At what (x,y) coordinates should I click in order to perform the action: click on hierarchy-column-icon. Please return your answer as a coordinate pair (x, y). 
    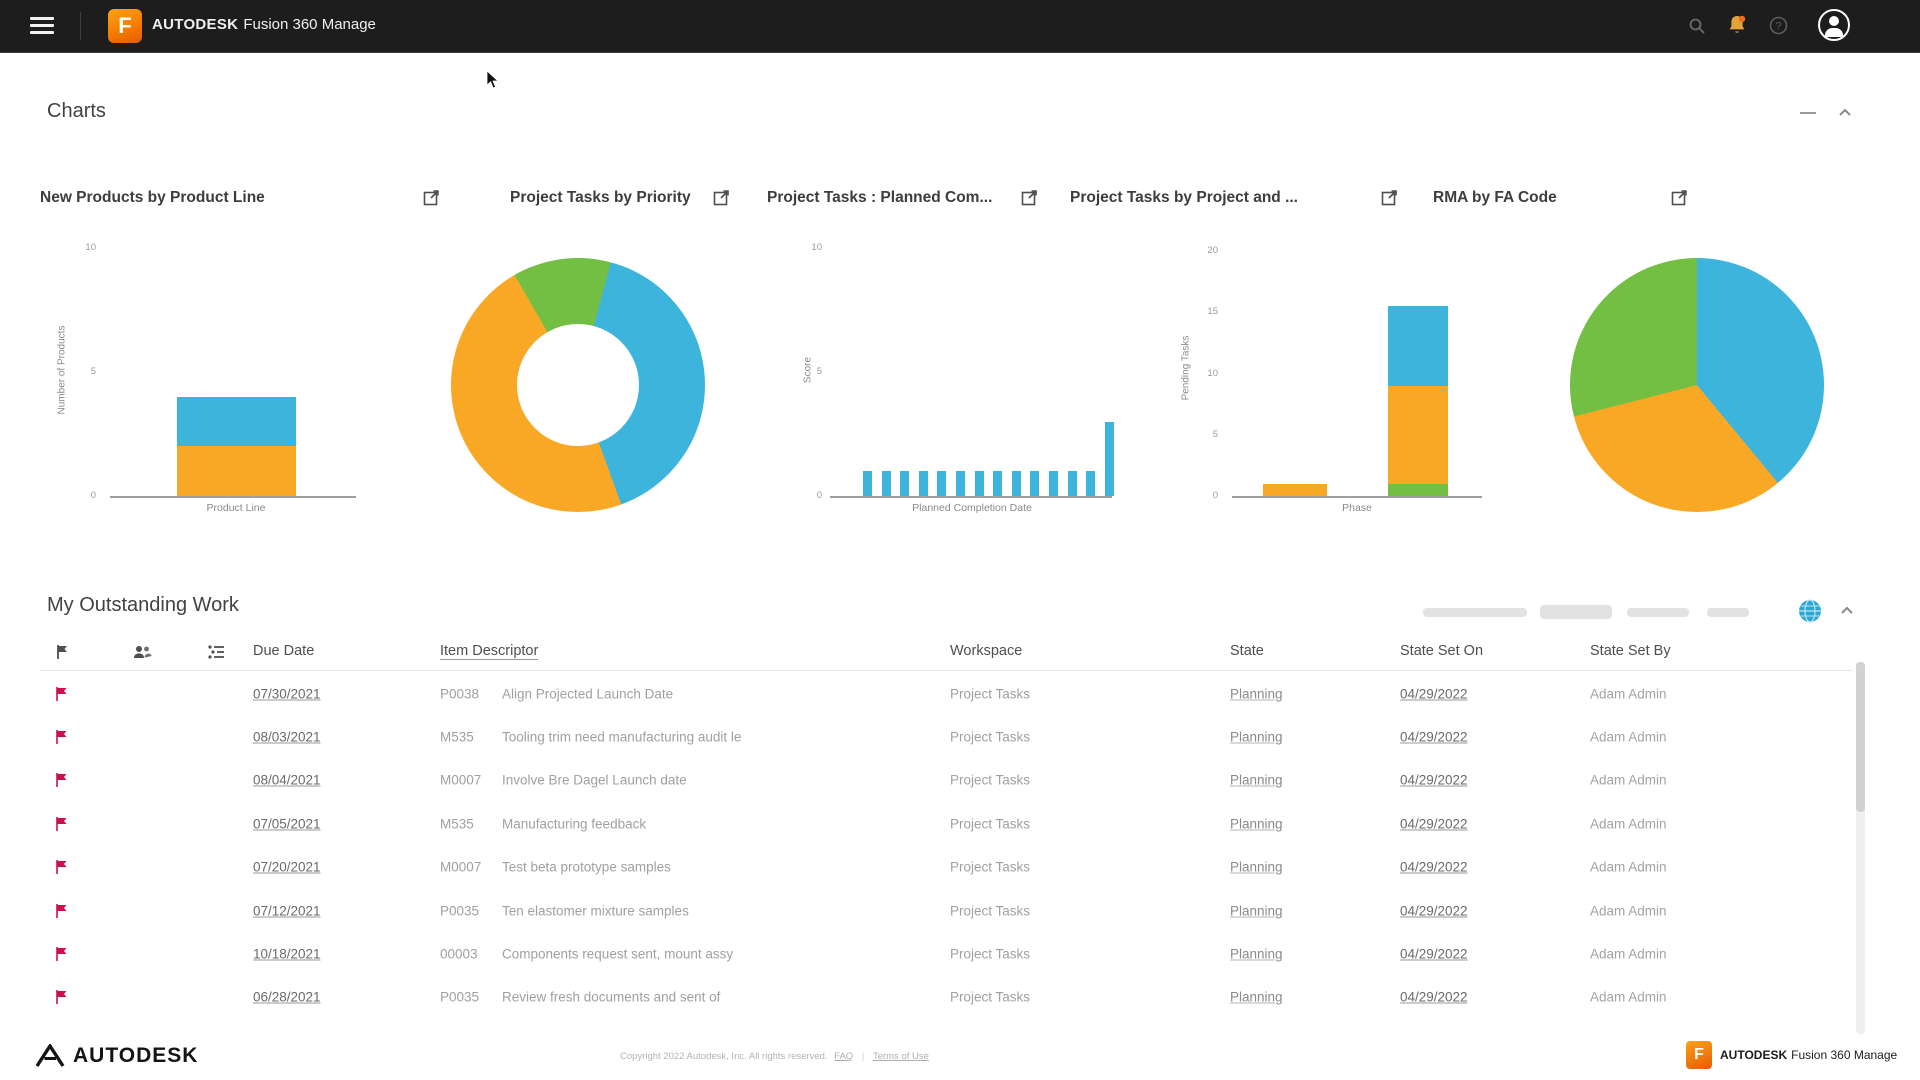
    Looking at the image, I should click on (215, 652).